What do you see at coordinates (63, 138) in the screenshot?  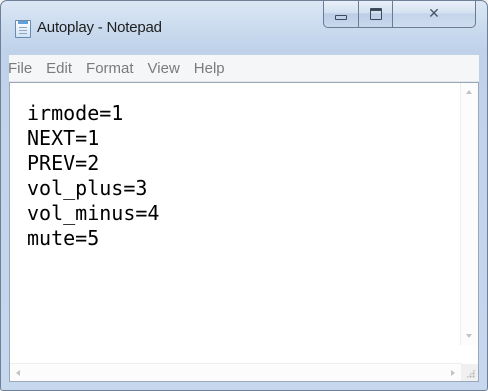 I see `editor-line: NEXT=1` at bounding box center [63, 138].